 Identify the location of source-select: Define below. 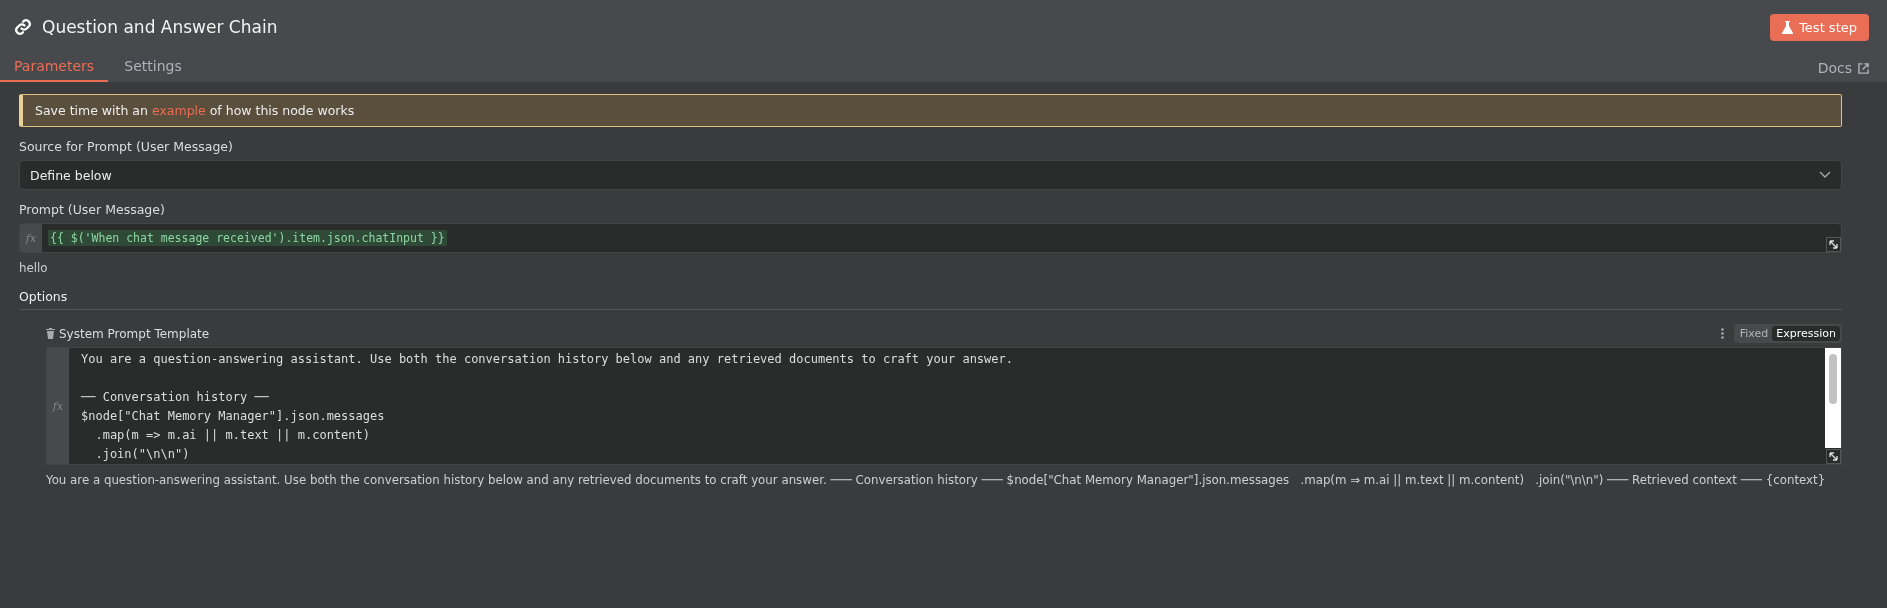
(930, 175).